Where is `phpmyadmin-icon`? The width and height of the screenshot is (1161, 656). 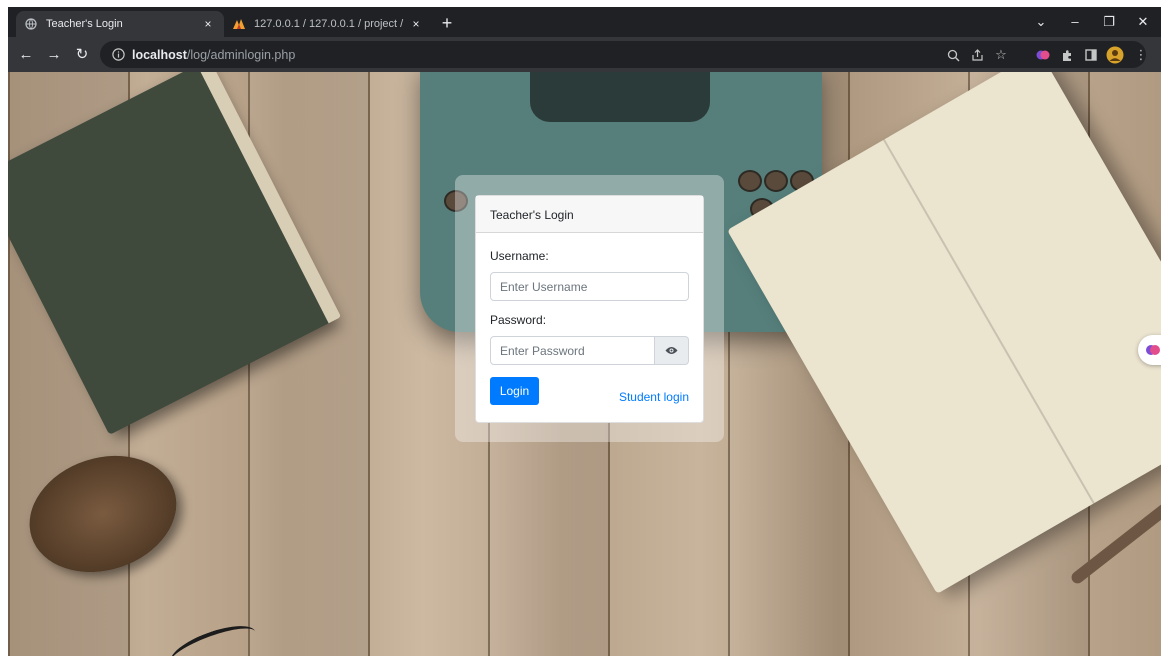
phpmyadmin-icon is located at coordinates (239, 24).